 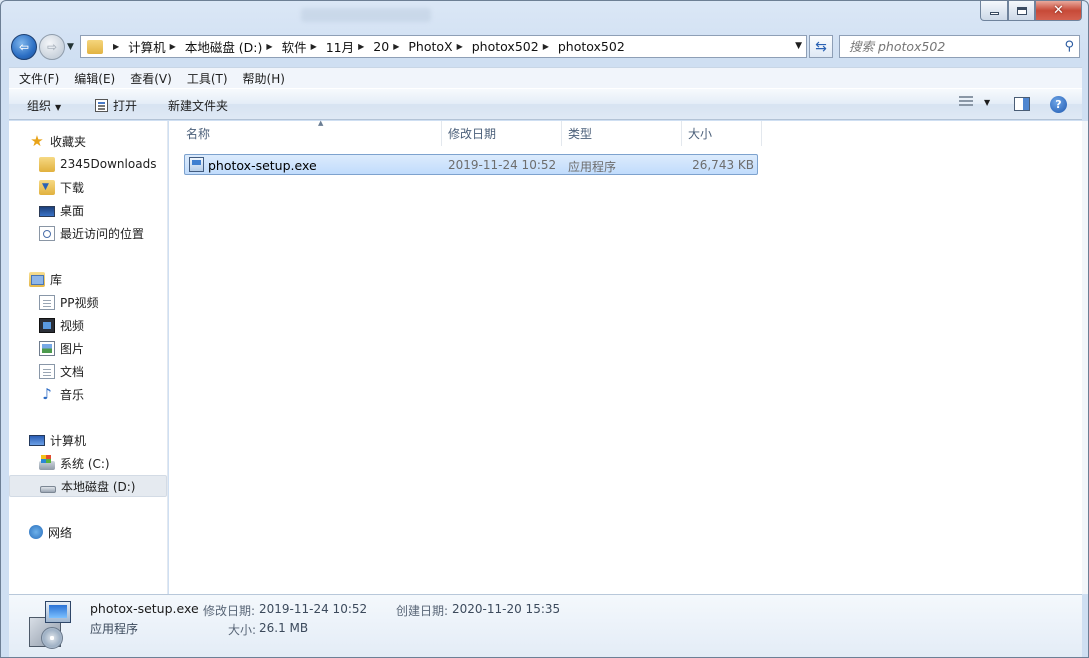 What do you see at coordinates (1022, 104) in the screenshot?
I see `preview-pane-button` at bounding box center [1022, 104].